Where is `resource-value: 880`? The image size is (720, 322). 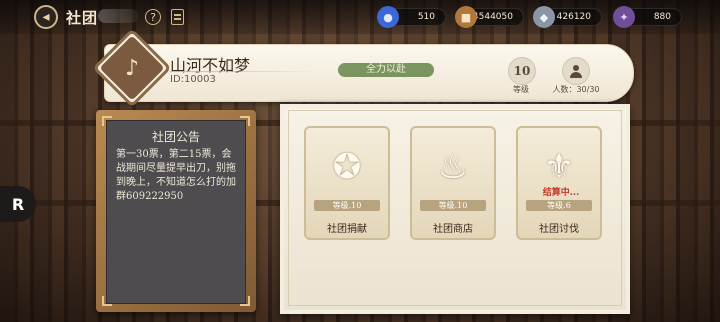
resource-value: 880 is located at coordinates (662, 17).